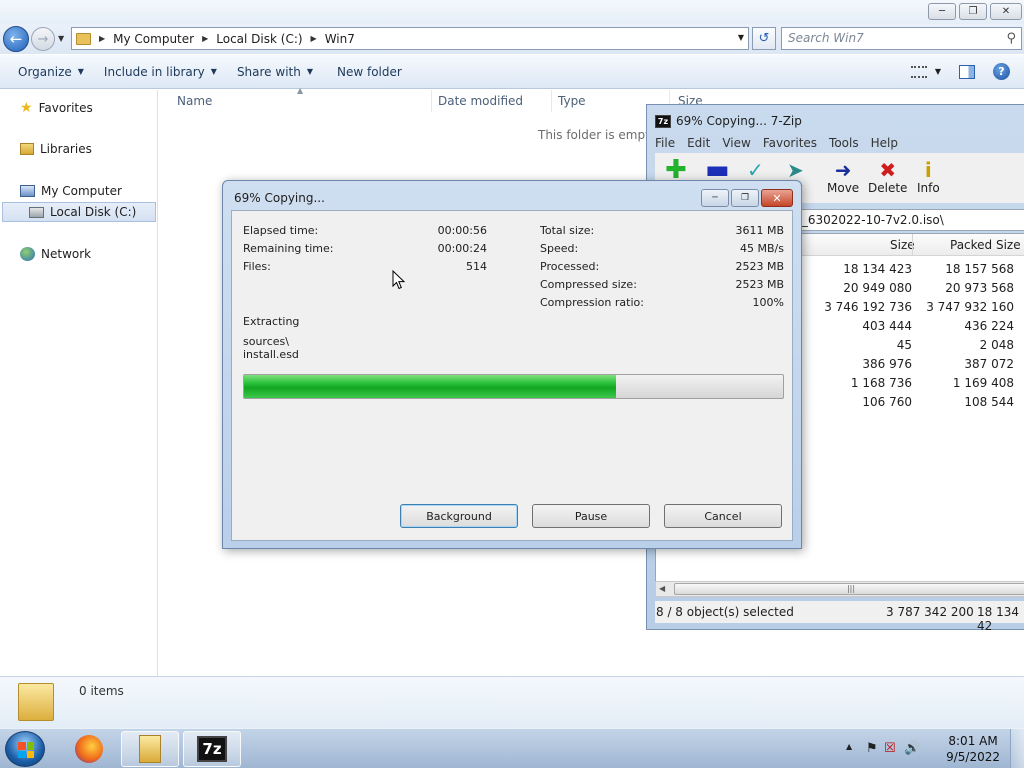  What do you see at coordinates (43, 39) in the screenshot?
I see `forward-button: →` at bounding box center [43, 39].